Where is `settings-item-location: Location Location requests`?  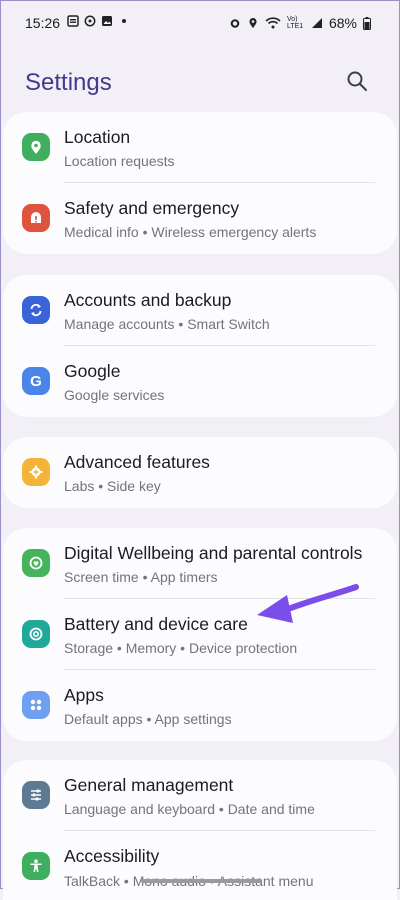 settings-item-location: Location Location requests is located at coordinates (200, 147).